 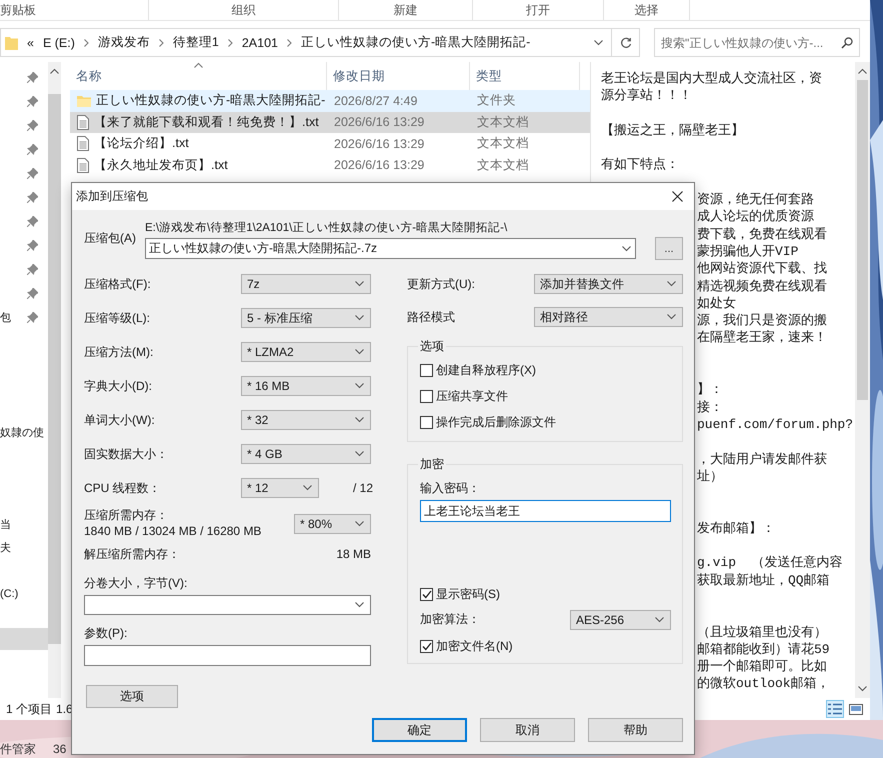 I want to click on file-row: 正しい性奴隷の使い方-暗黒大陸開拓記- 2026/8/27 4:49 文件夹, so click(x=330, y=101).